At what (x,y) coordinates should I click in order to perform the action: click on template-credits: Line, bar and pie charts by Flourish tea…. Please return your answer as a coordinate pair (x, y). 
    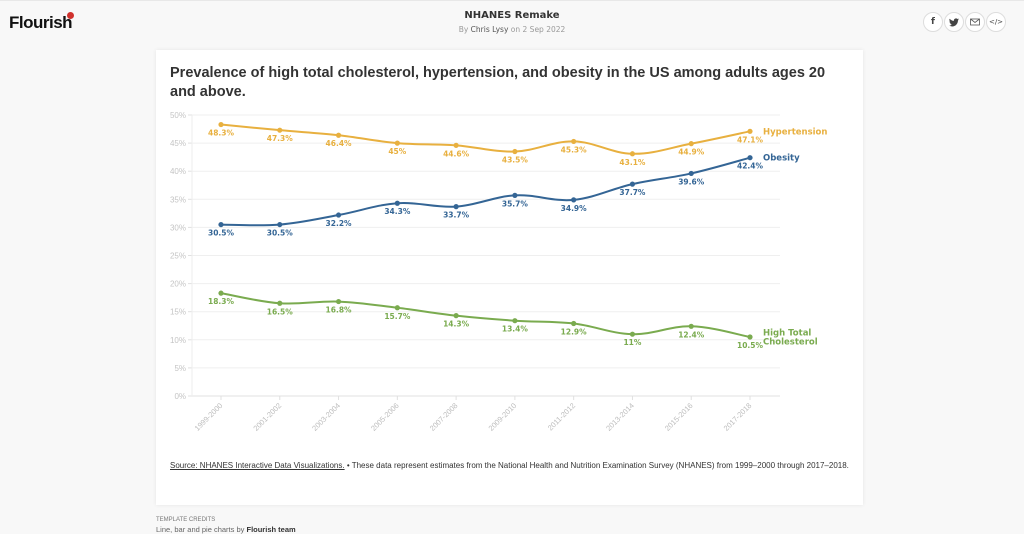
    Looking at the image, I should click on (226, 529).